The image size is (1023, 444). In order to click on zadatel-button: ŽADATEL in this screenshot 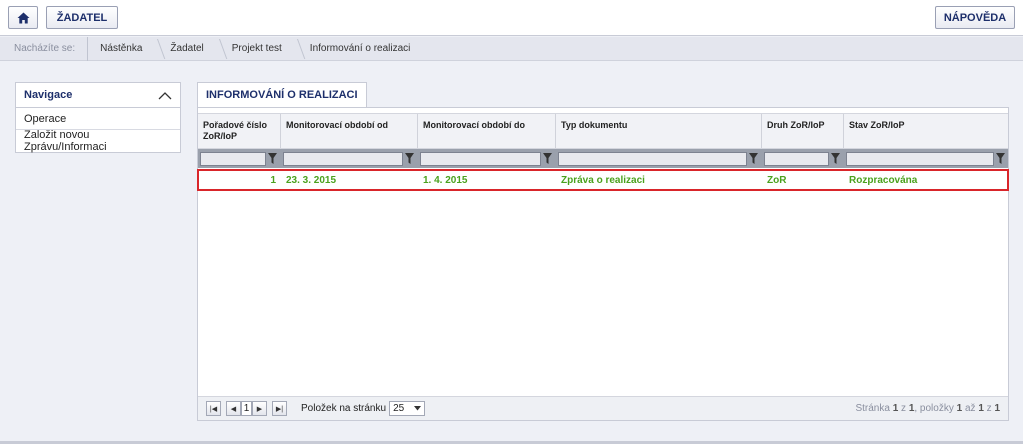, I will do `click(82, 17)`.